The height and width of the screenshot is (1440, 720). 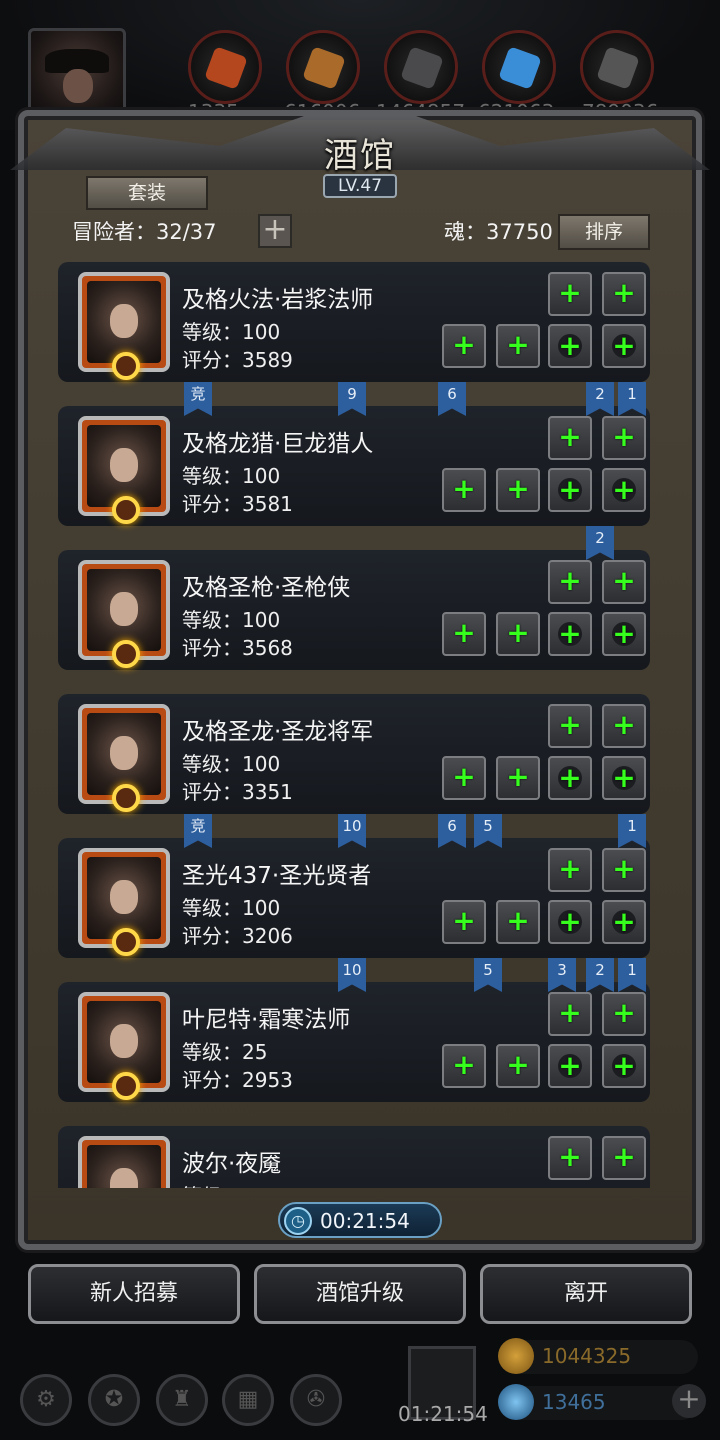 What do you see at coordinates (600, 543) in the screenshot?
I see `rank-flag: 2` at bounding box center [600, 543].